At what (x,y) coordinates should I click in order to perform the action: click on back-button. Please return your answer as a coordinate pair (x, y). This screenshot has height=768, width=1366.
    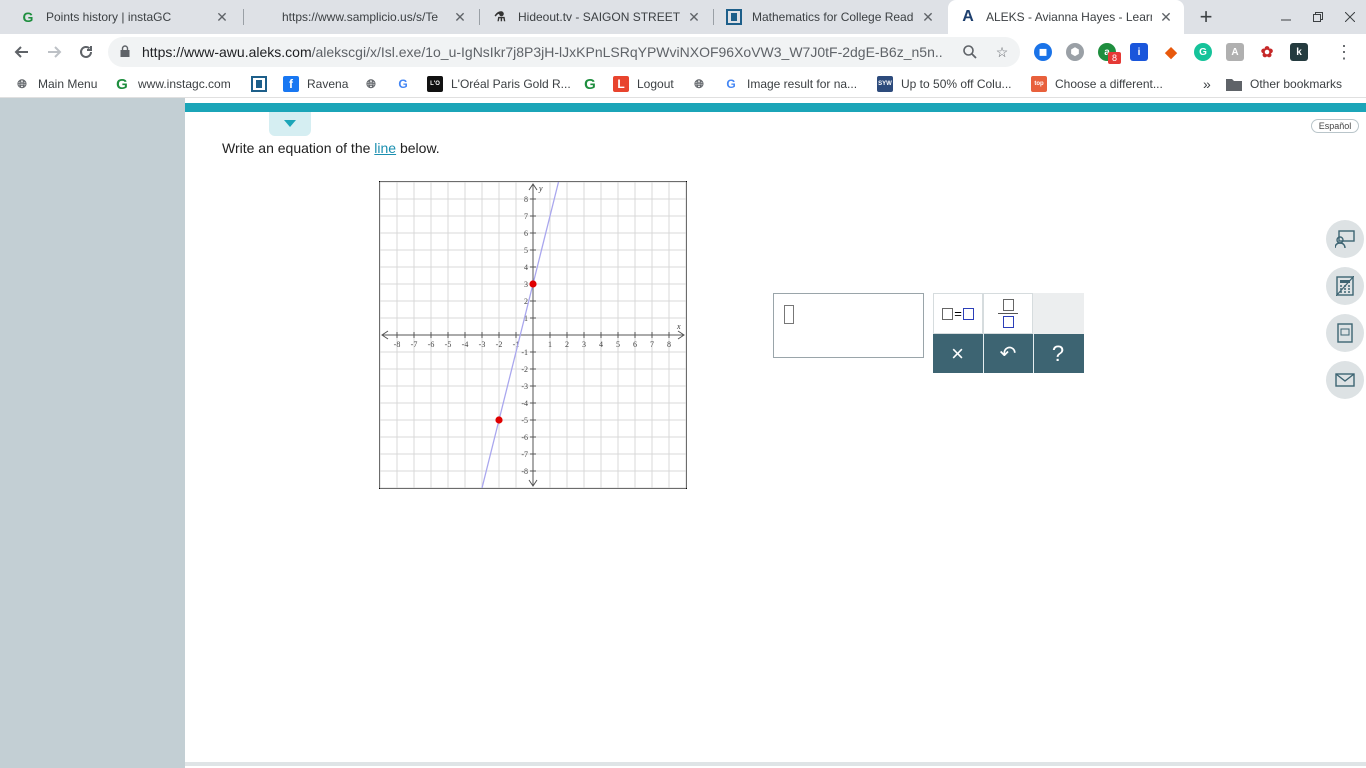
    Looking at the image, I should click on (22, 52).